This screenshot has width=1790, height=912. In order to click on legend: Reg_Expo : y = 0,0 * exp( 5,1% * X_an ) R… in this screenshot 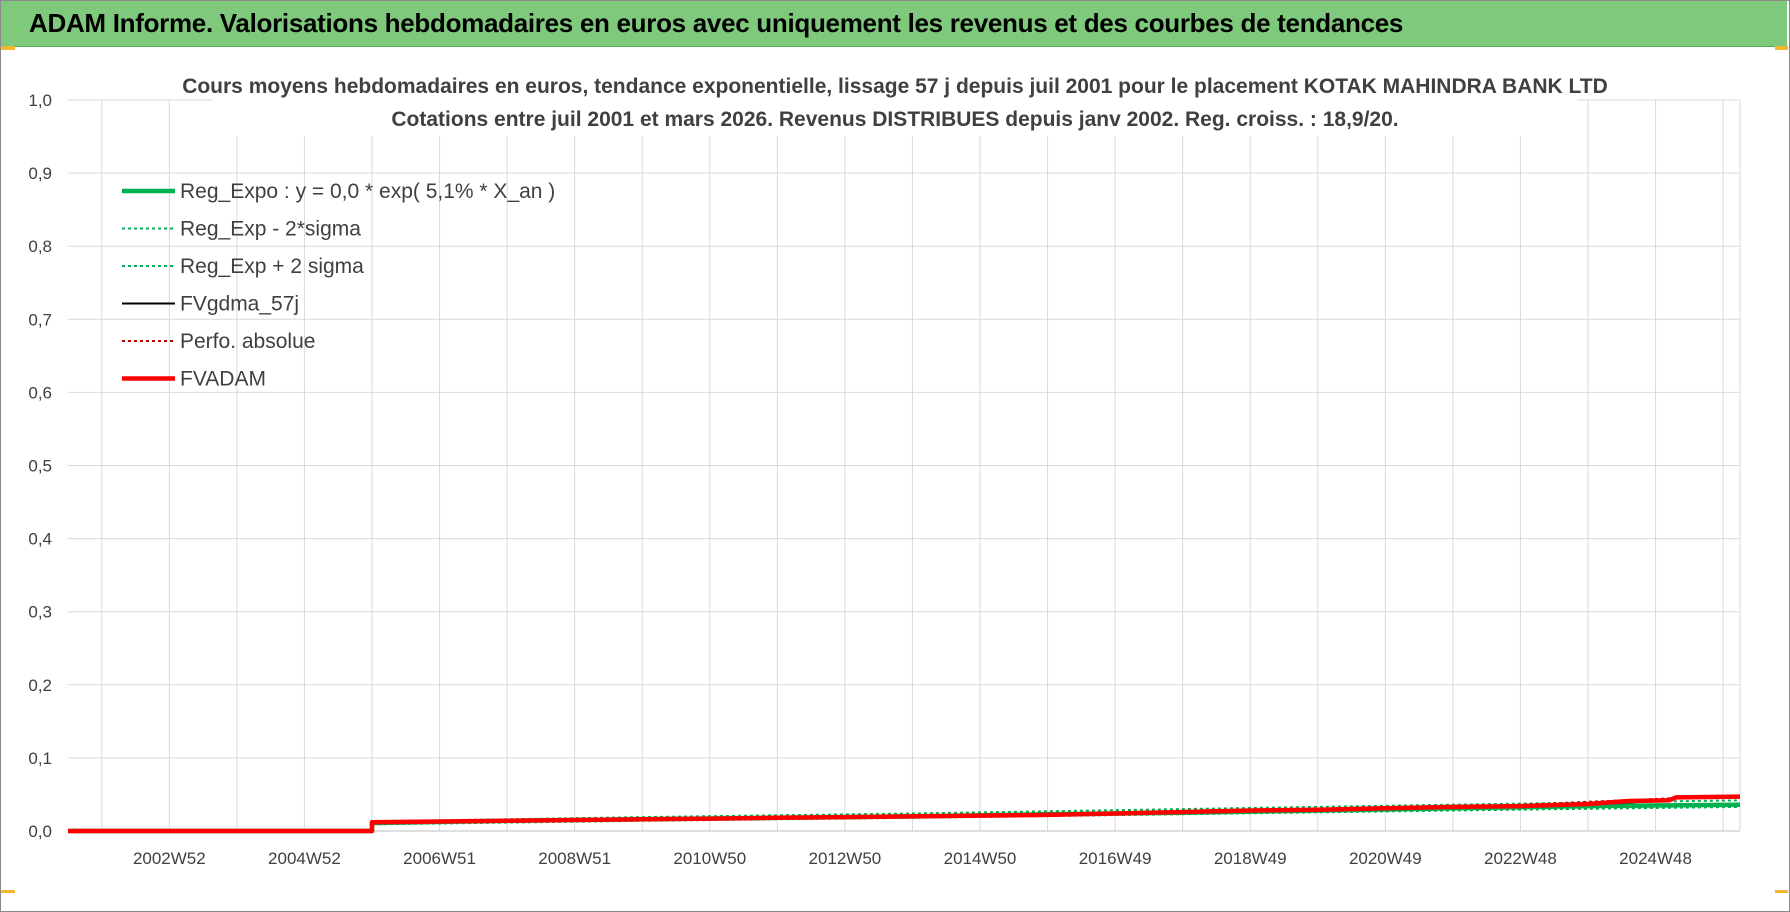, I will do `click(338, 285)`.